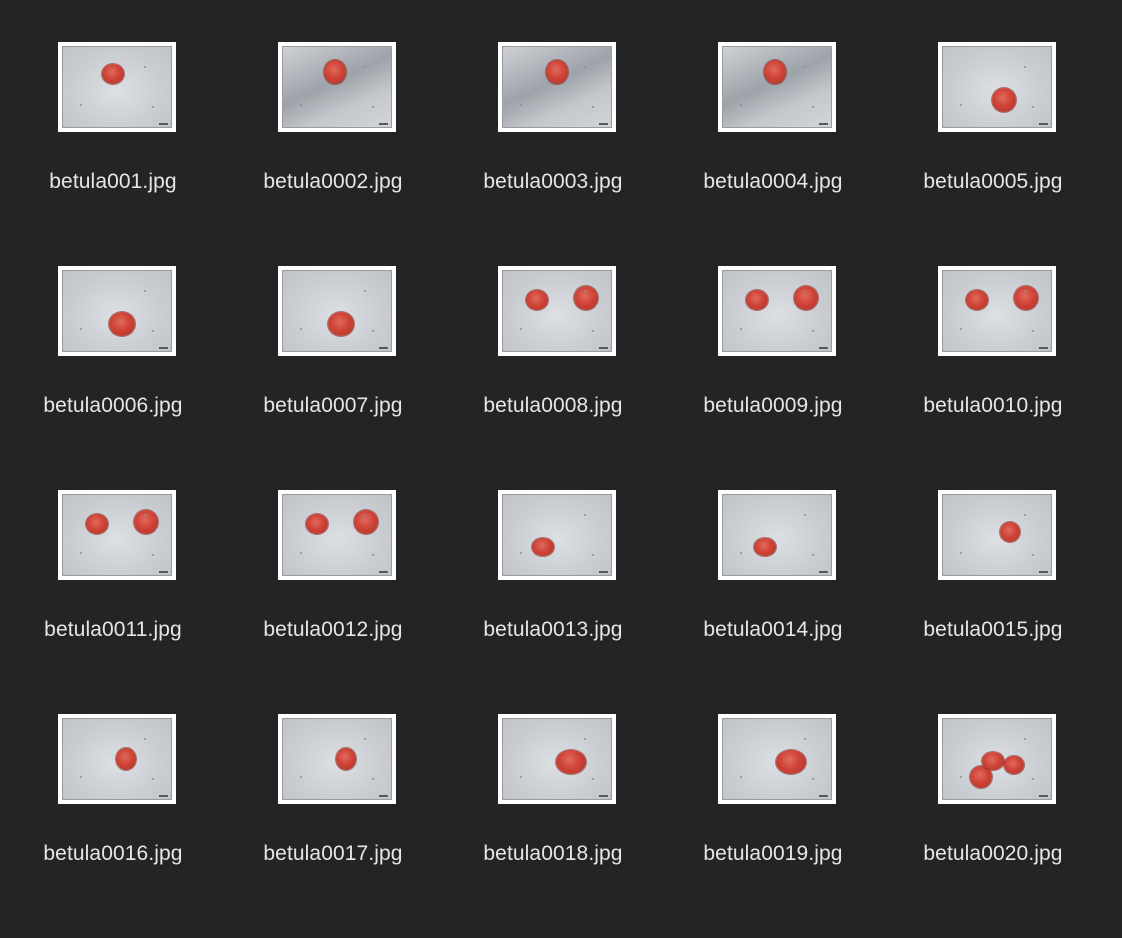  Describe the element at coordinates (113, 181) in the screenshot. I see `file-name-label: betula001.jpg` at that location.